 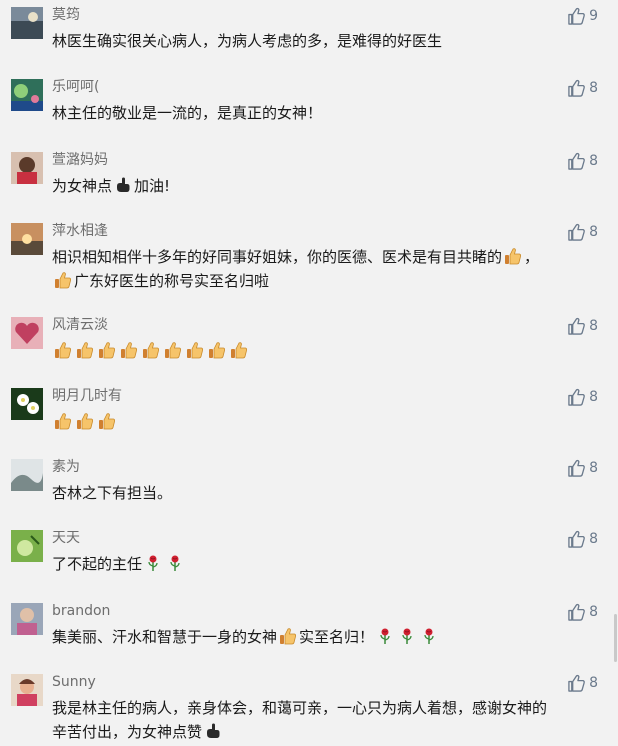 I want to click on comment-text-segment: 杏林之下有担当。, so click(x=112, y=493).